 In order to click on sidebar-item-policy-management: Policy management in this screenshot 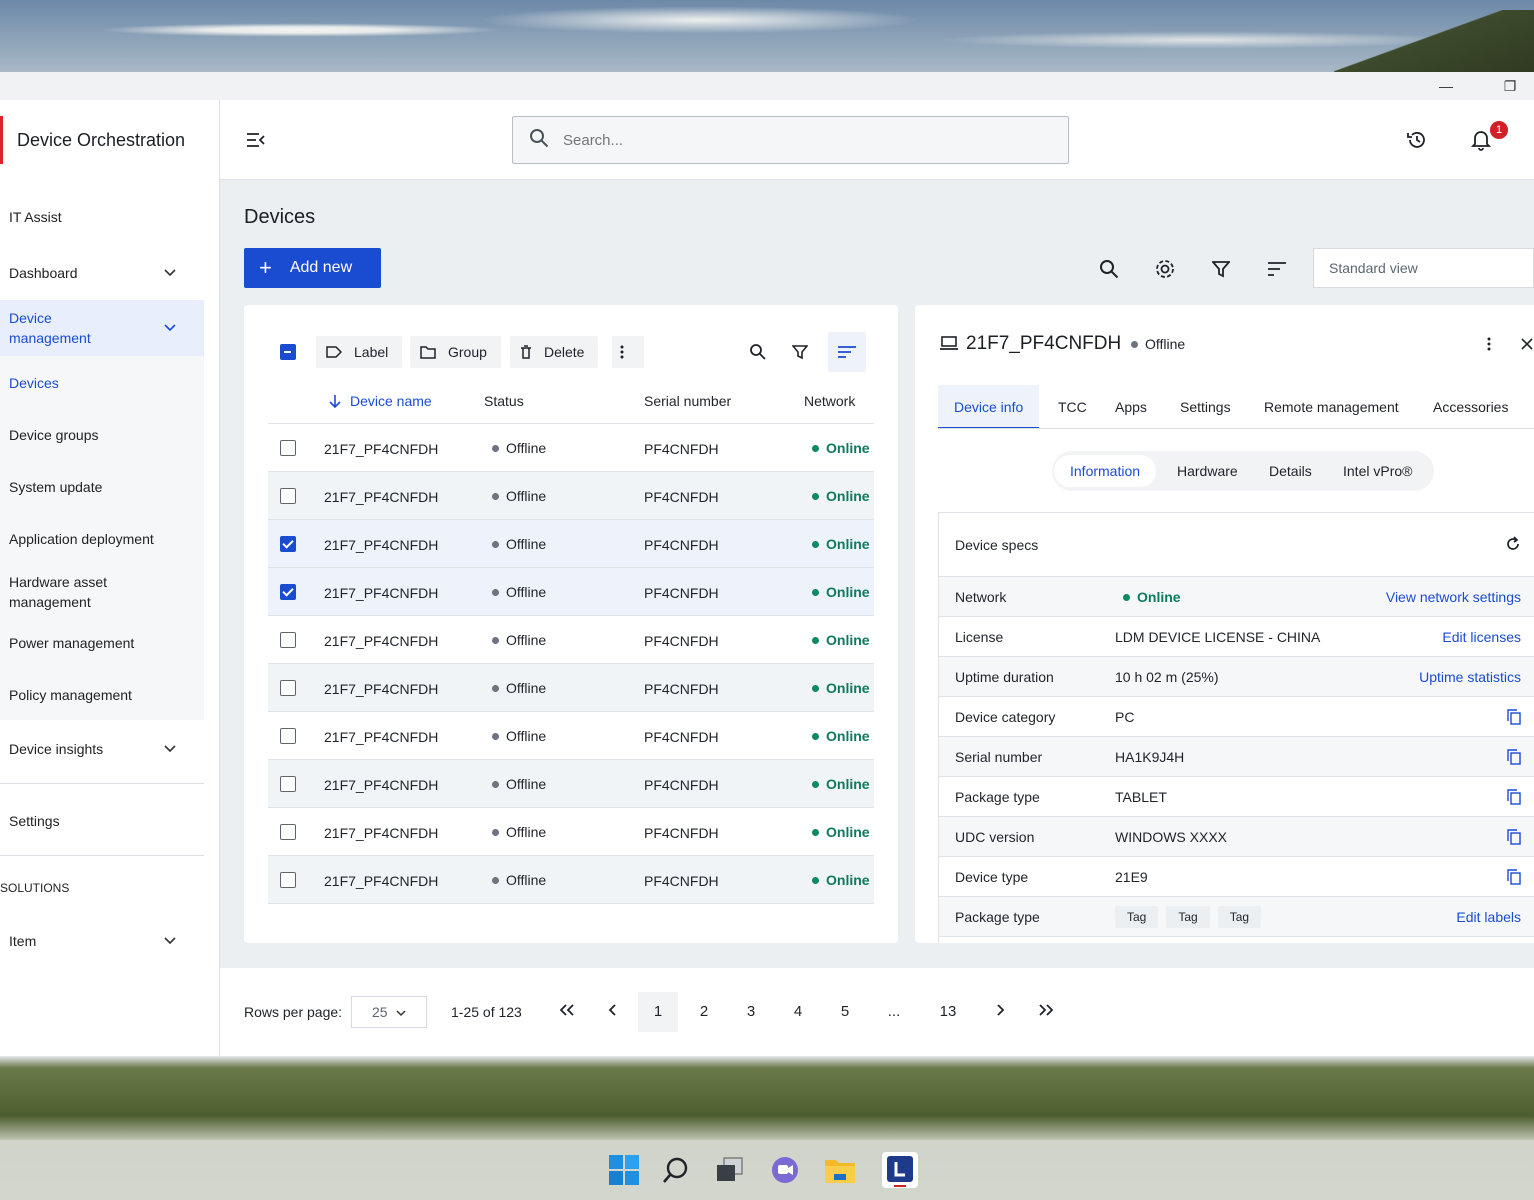, I will do `click(102, 695)`.